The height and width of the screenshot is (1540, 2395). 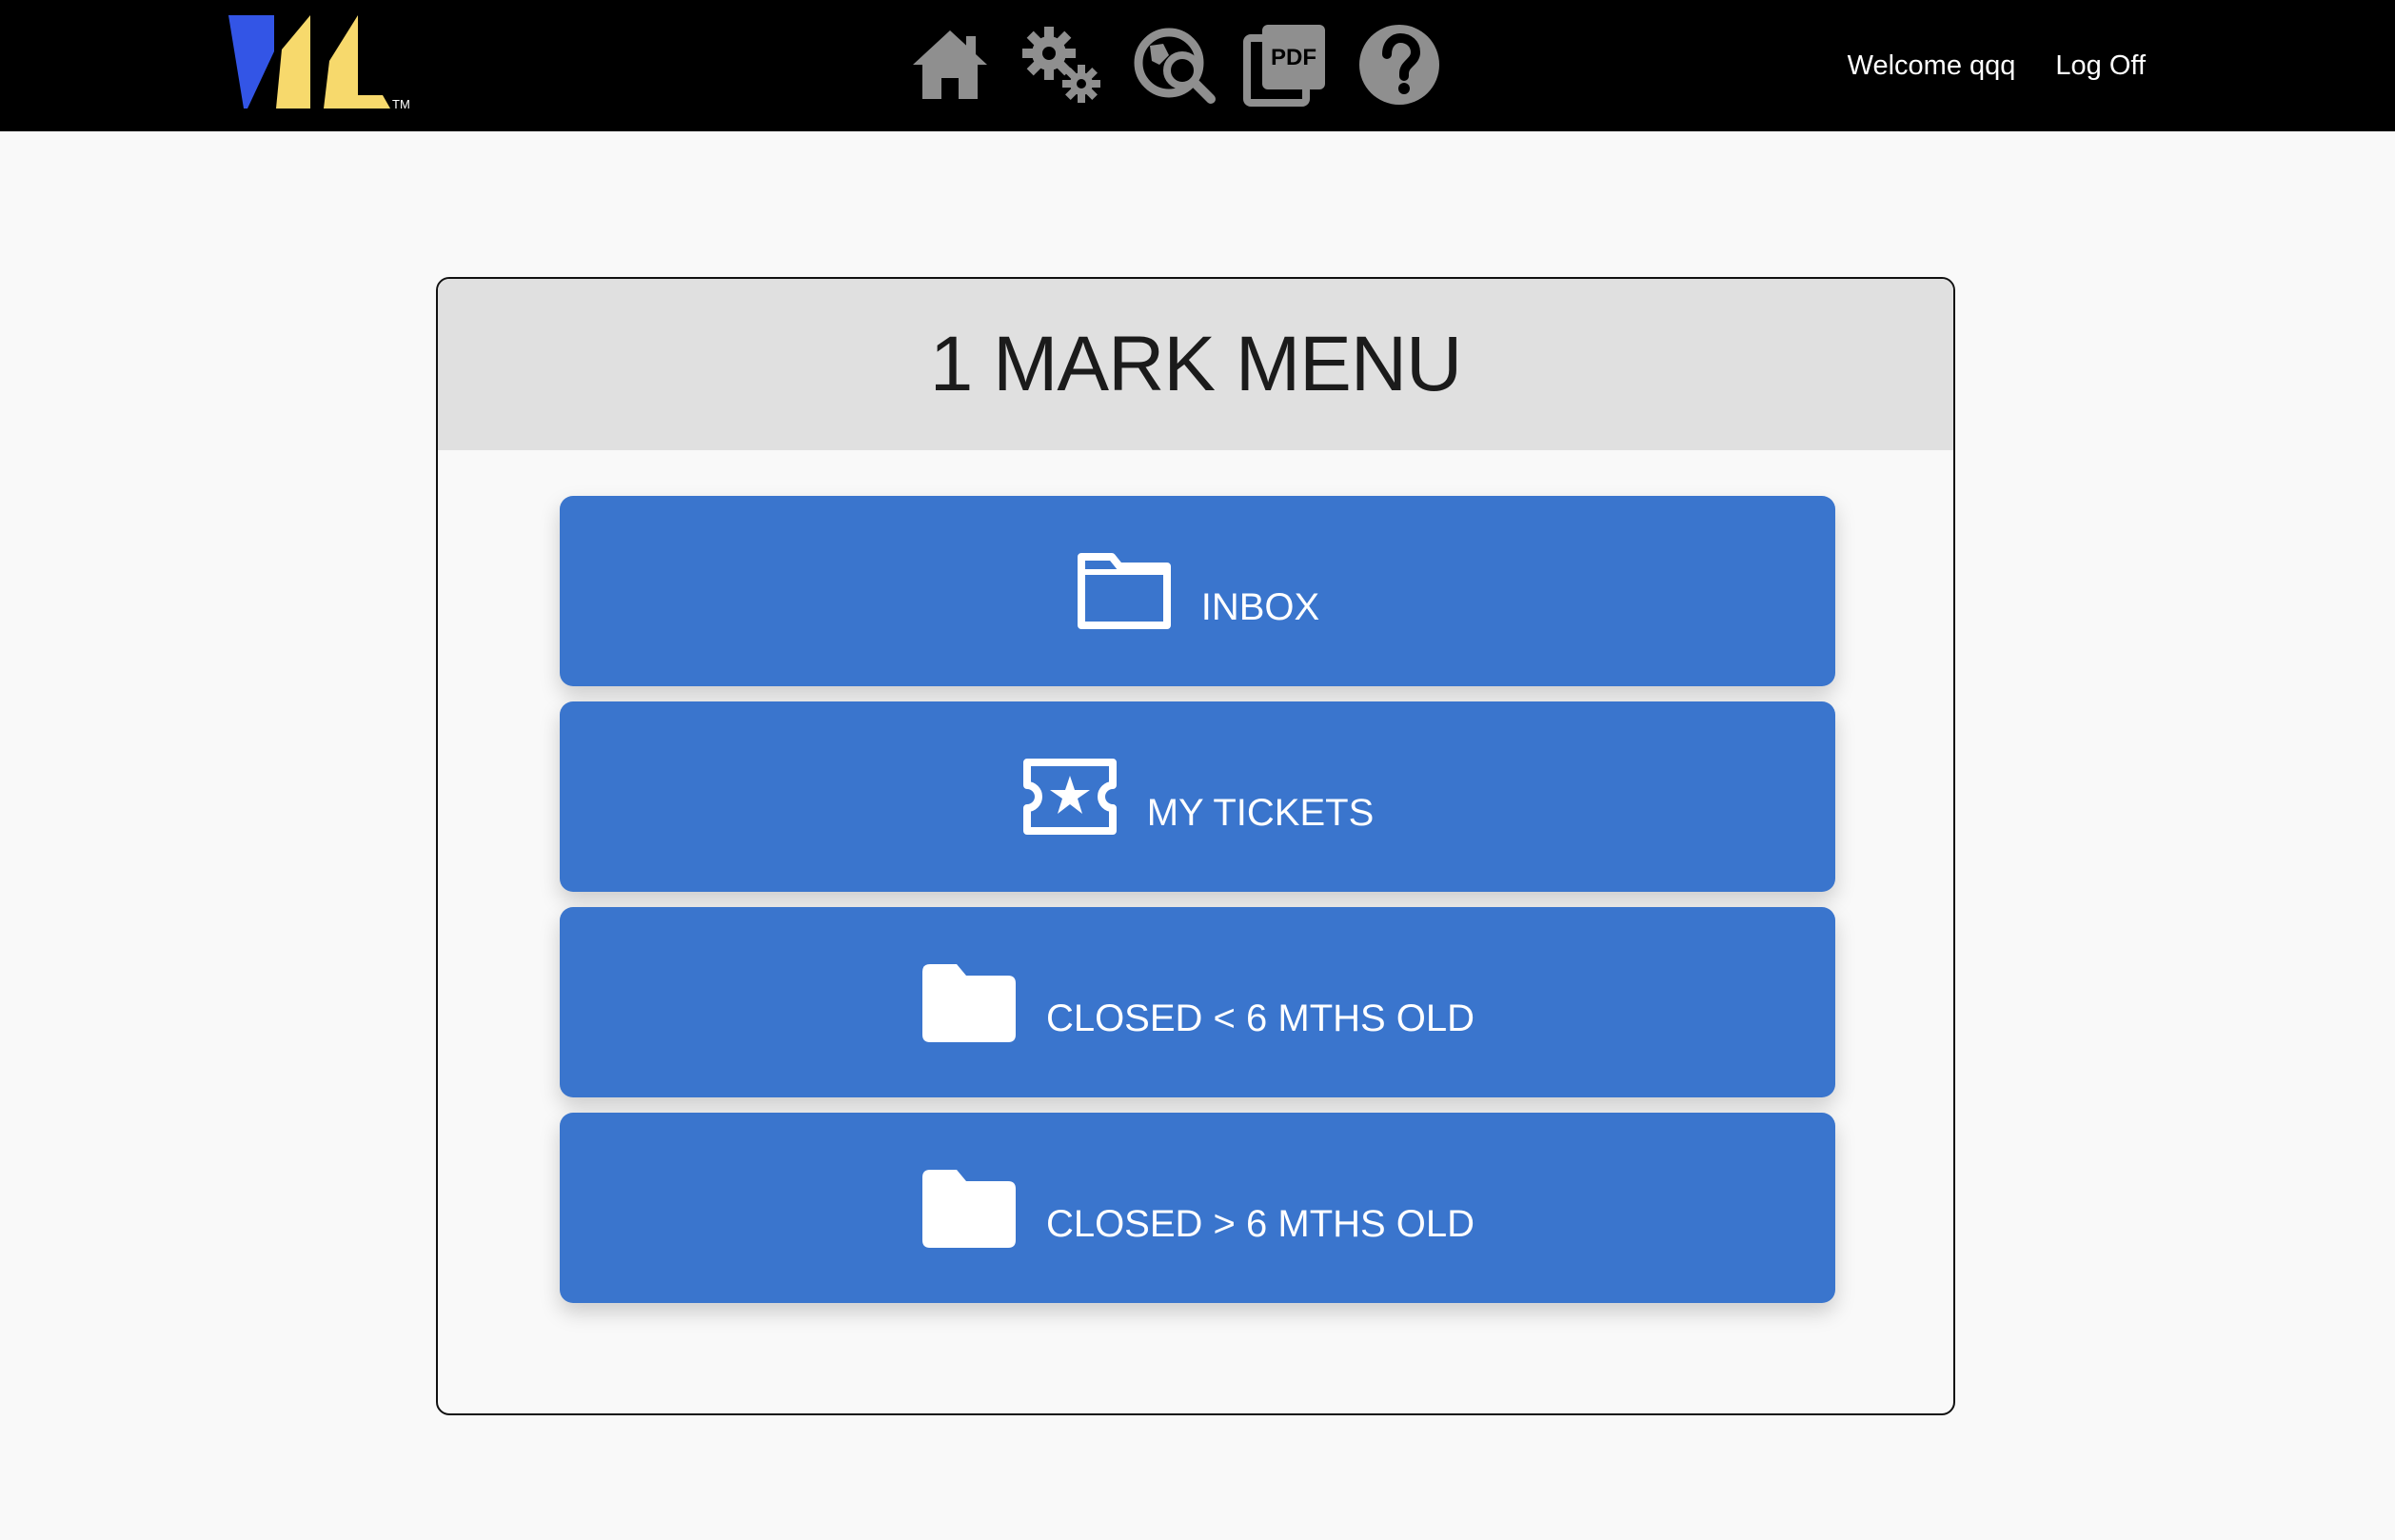 What do you see at coordinates (1399, 65) in the screenshot?
I see `help-icon` at bounding box center [1399, 65].